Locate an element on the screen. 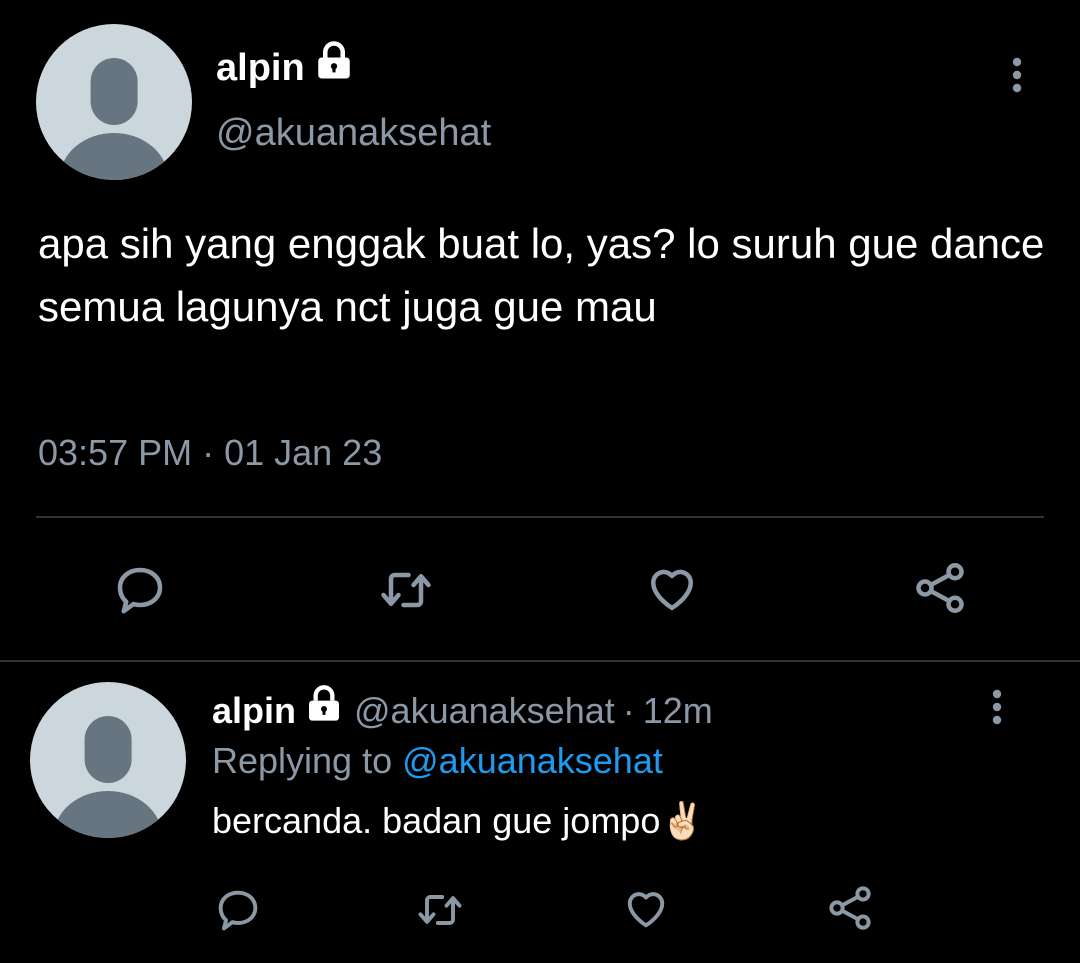  tweet-timestamp: 03:57 PM · 01 Jan 23 is located at coordinates (210, 453).